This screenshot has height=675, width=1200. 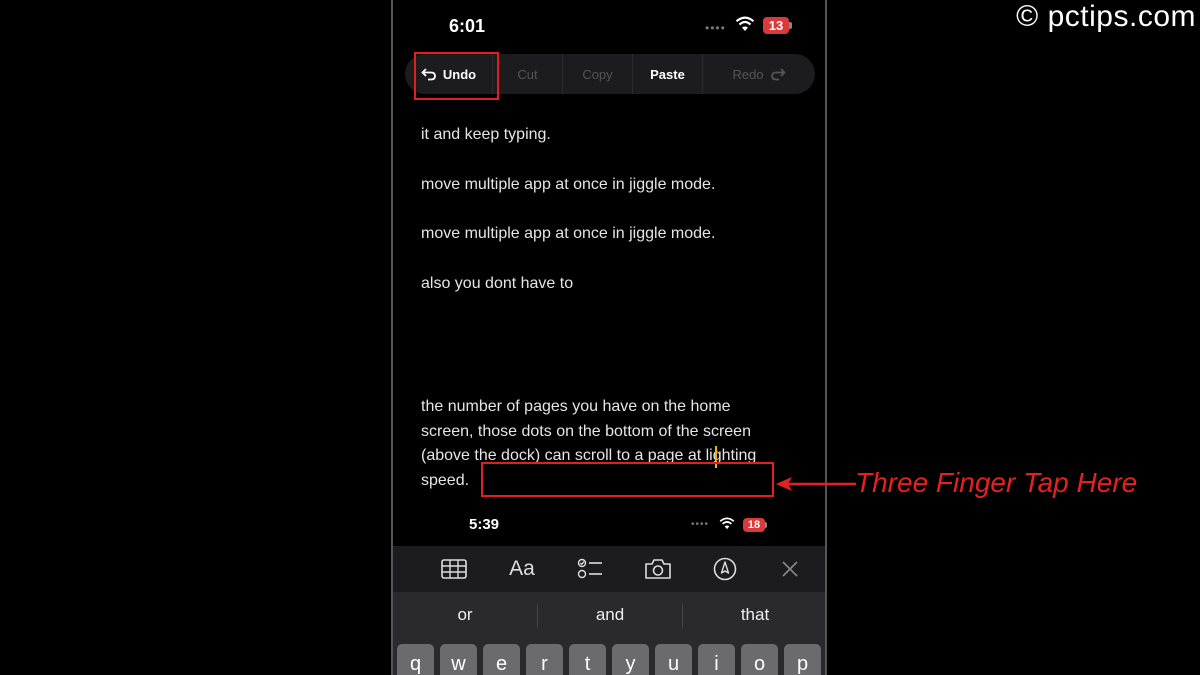 What do you see at coordinates (754, 615) in the screenshot?
I see `suggestion-item: that` at bounding box center [754, 615].